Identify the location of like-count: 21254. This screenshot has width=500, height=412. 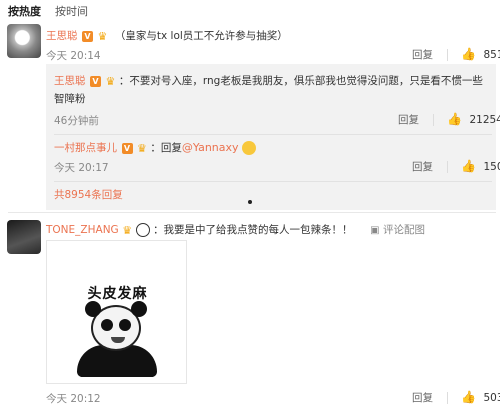
(484, 120).